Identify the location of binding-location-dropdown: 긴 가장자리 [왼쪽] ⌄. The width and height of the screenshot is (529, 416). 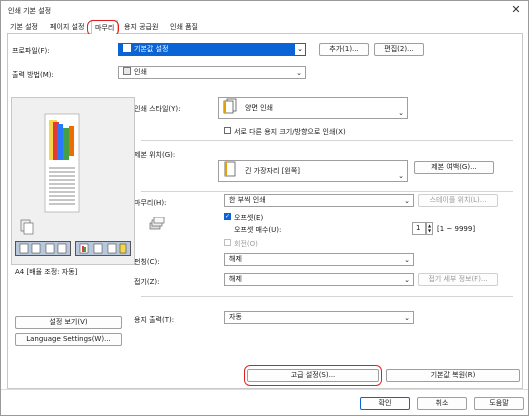
(313, 171).